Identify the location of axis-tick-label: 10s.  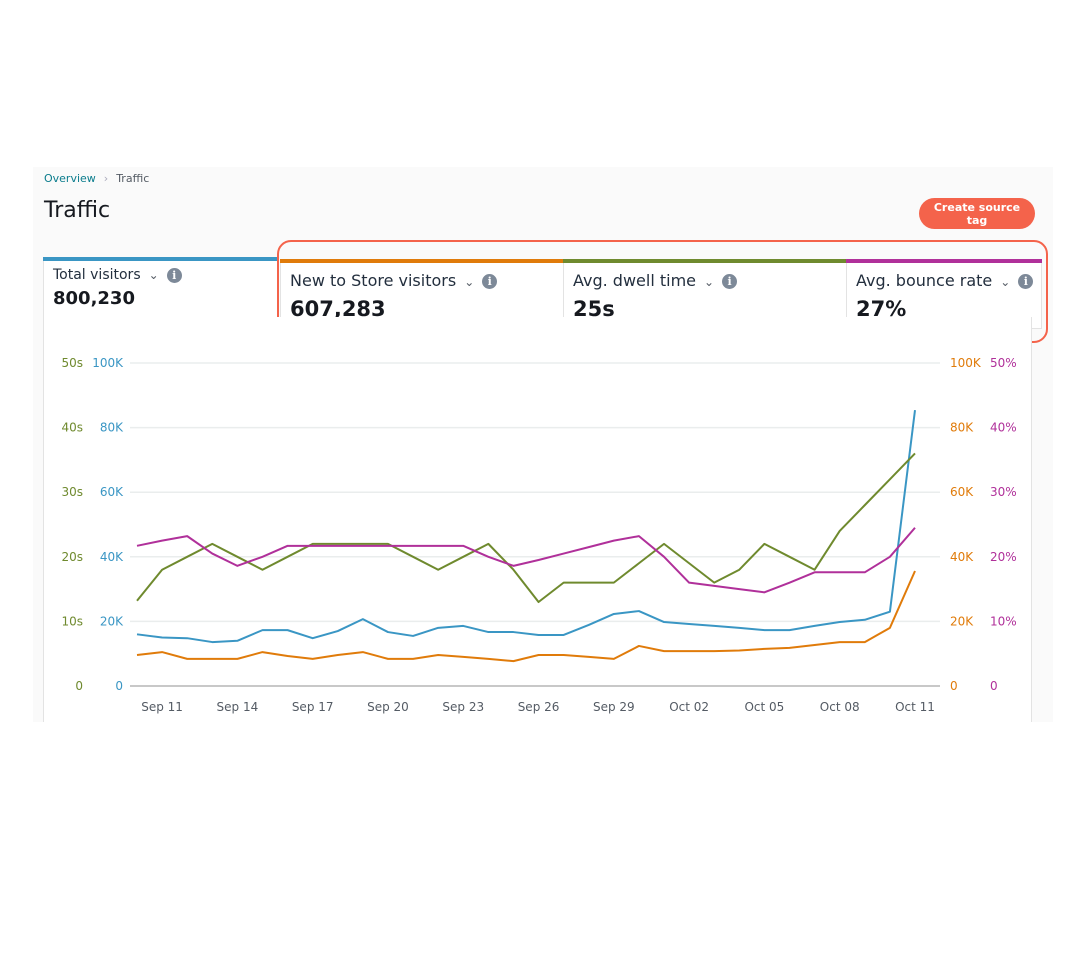
(72, 621).